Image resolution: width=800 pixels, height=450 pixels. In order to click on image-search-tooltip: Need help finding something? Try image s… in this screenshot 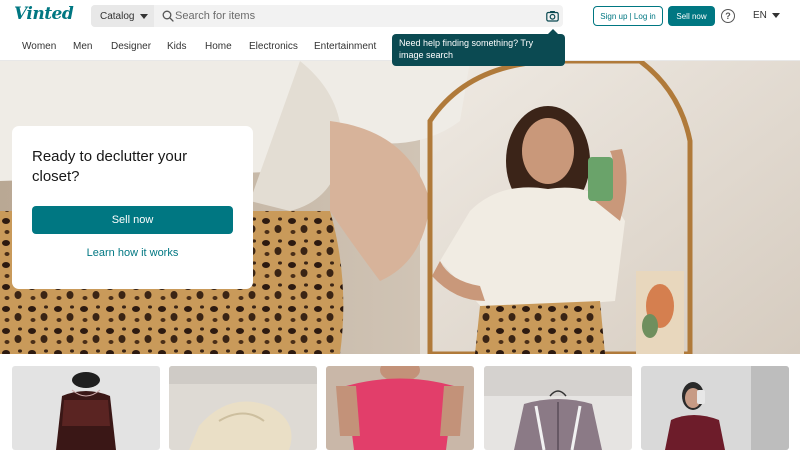, I will do `click(478, 50)`.